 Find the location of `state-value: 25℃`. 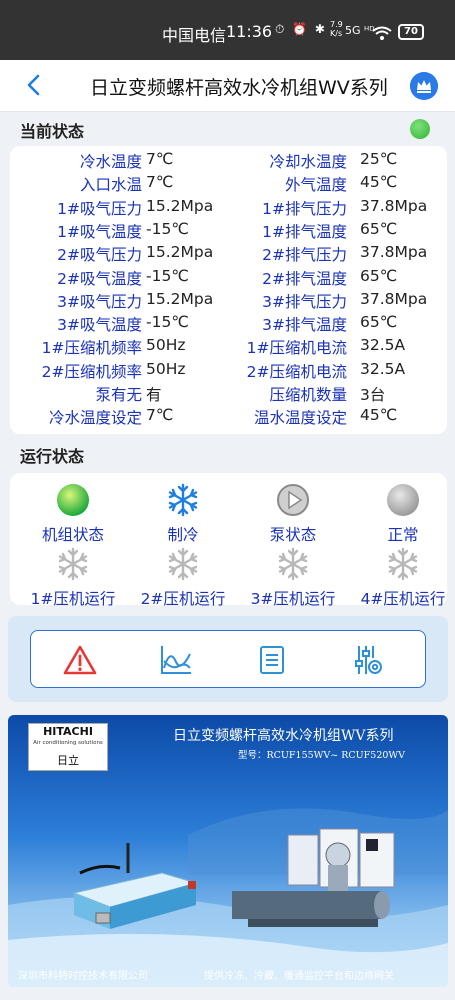

state-value: 25℃ is located at coordinates (379, 159).